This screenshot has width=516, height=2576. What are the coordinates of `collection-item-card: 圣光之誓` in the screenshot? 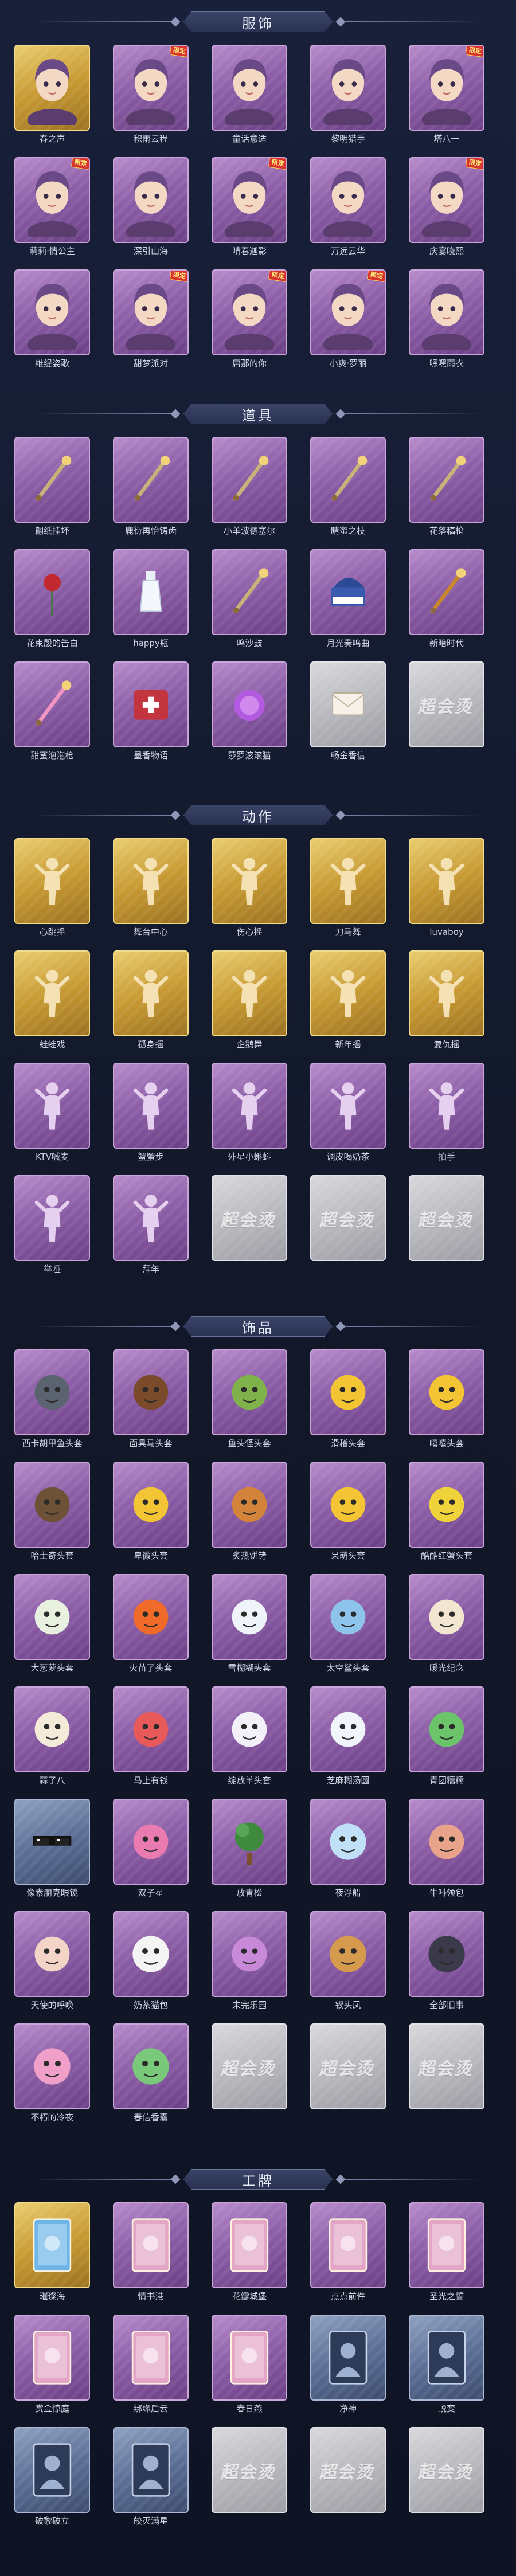 It's located at (447, 2253).